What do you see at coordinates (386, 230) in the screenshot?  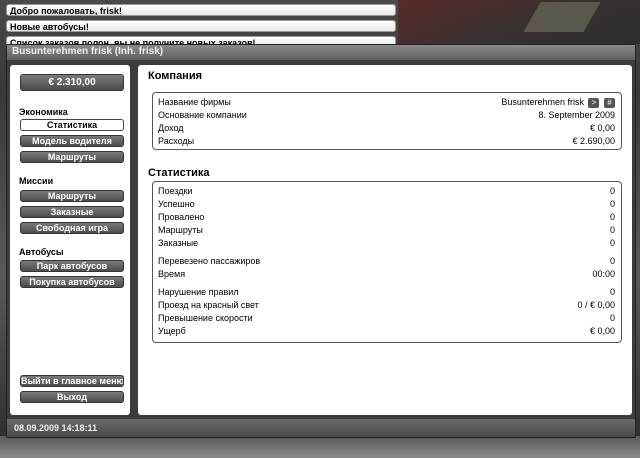 I see `stat-row: Маршруты 0` at bounding box center [386, 230].